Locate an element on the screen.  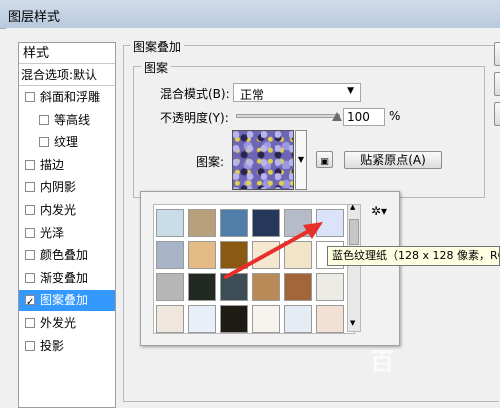
arrow-shaft is located at coordinates (271, 252).